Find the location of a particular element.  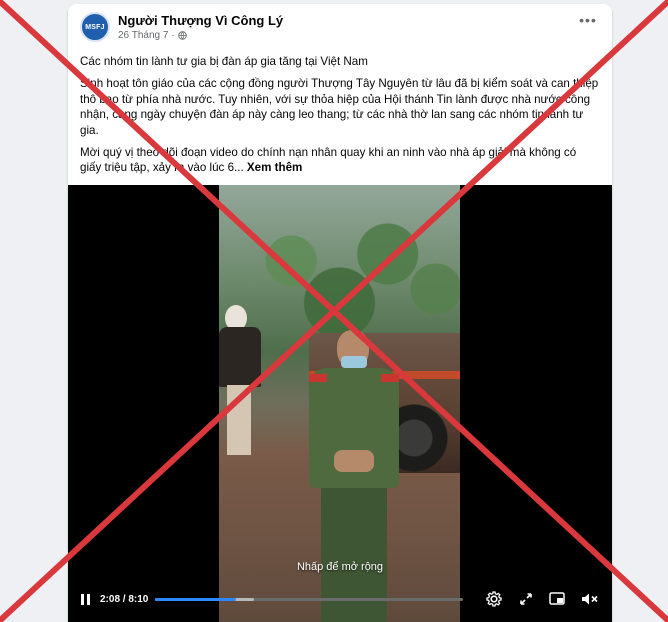

post-meta: 26 Tháng 7 · is located at coordinates (152, 35).